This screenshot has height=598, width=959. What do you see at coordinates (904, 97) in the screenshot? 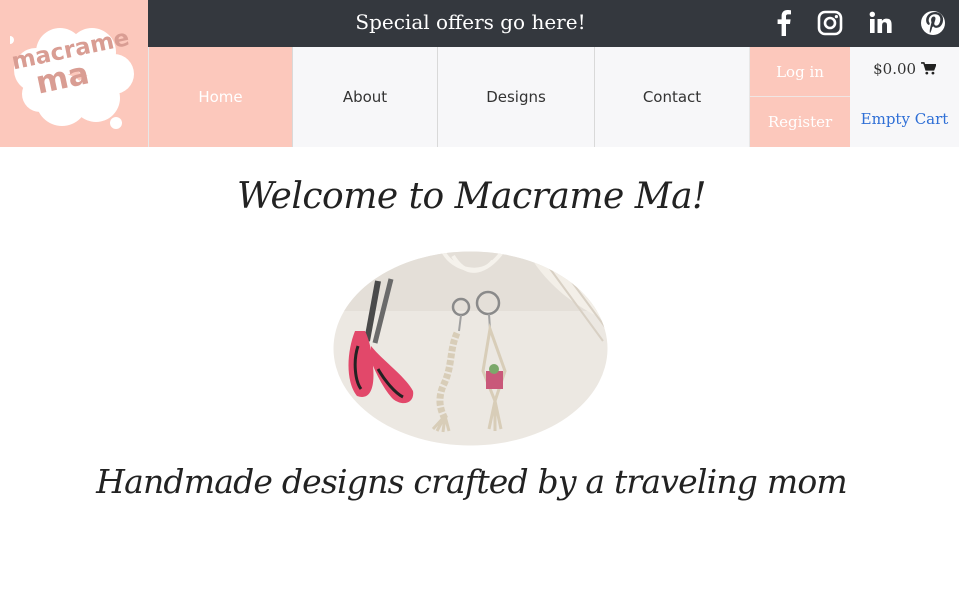
I see `cart-widget: $0.00 Empty Cart` at bounding box center [904, 97].